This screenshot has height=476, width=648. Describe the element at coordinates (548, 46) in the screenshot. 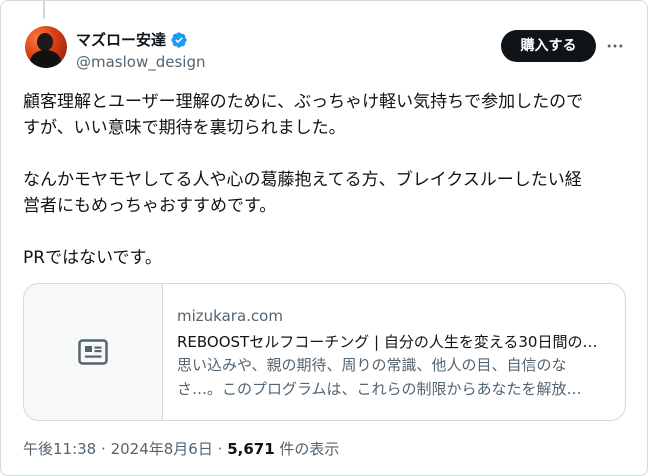

I see `subscribe-button: 購入する` at that location.